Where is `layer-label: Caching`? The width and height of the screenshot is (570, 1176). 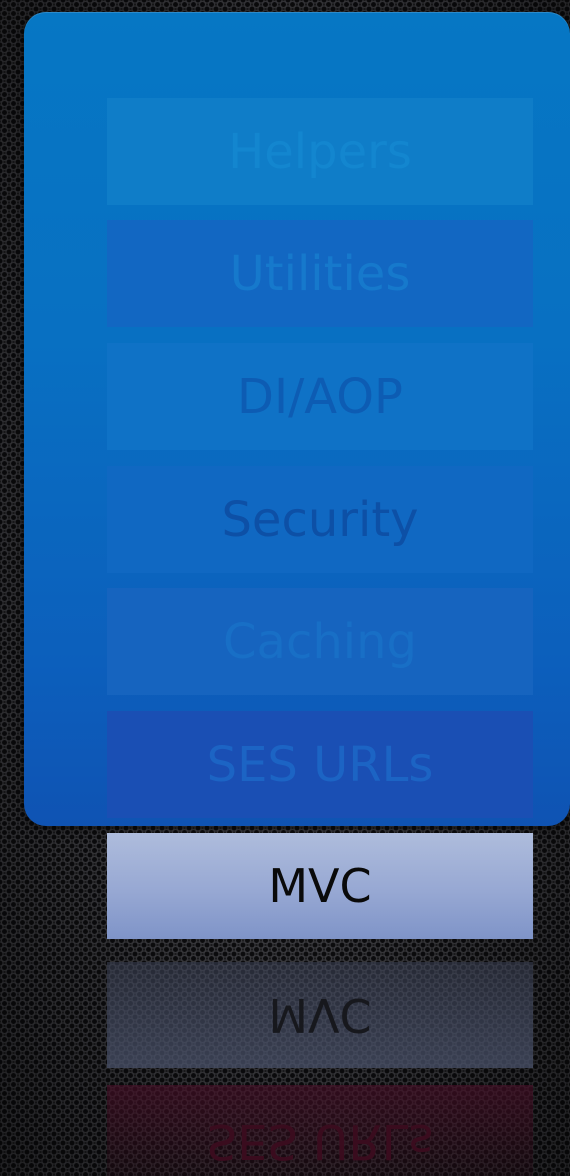 layer-label: Caching is located at coordinates (320, 641).